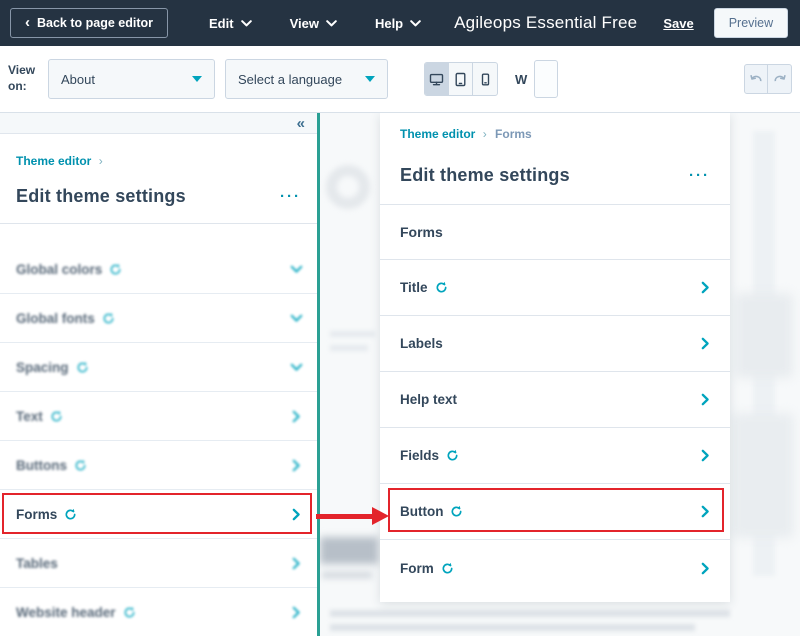 The image size is (800, 636). Describe the element at coordinates (158, 612) in the screenshot. I see `settings-row: Website header` at that location.